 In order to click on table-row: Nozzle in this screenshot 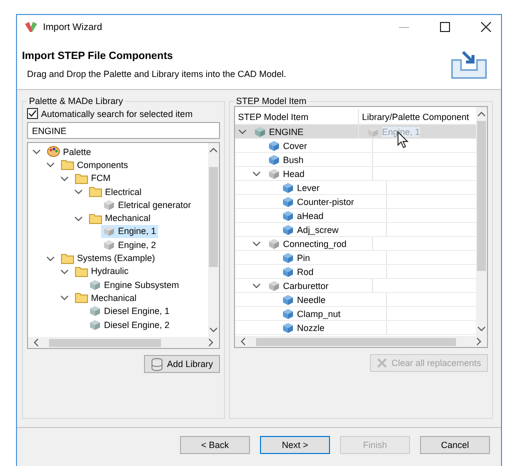, I will do `click(355, 328)`.